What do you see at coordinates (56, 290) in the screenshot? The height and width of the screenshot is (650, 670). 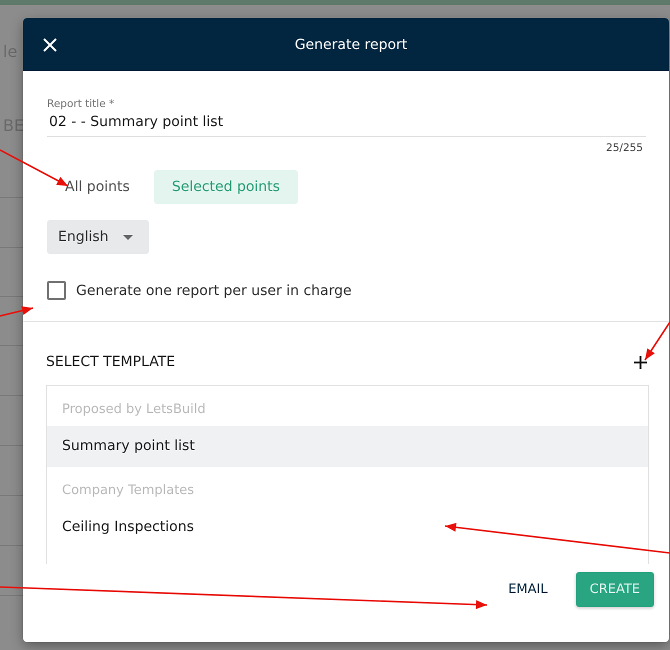 I see `checkbox` at bounding box center [56, 290].